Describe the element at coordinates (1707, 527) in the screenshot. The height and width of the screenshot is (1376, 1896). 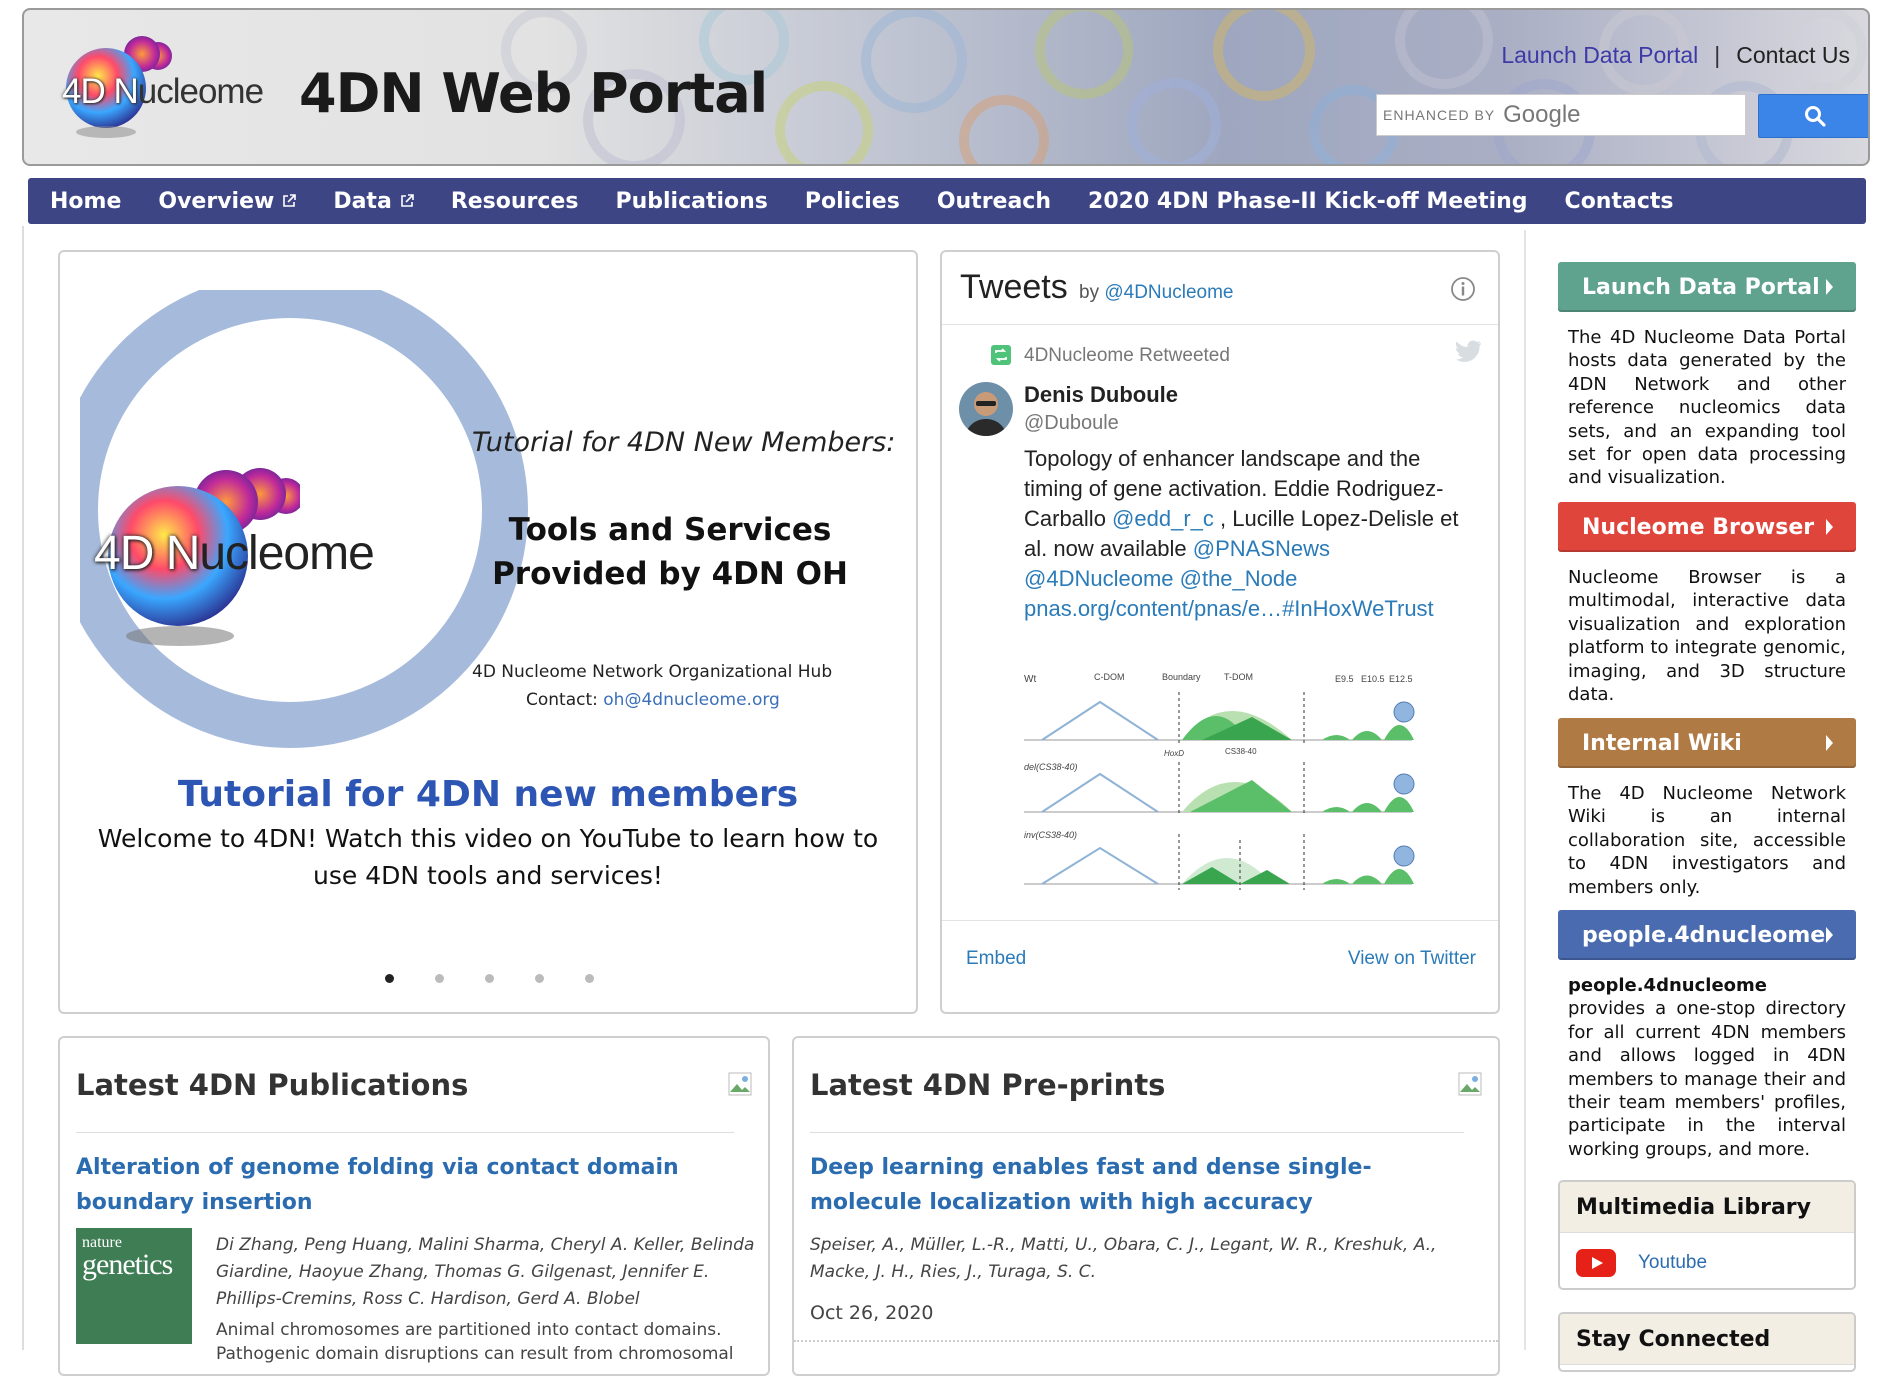
I see `sidebar-nucleome-browser-button: Nucleome Browser` at that location.